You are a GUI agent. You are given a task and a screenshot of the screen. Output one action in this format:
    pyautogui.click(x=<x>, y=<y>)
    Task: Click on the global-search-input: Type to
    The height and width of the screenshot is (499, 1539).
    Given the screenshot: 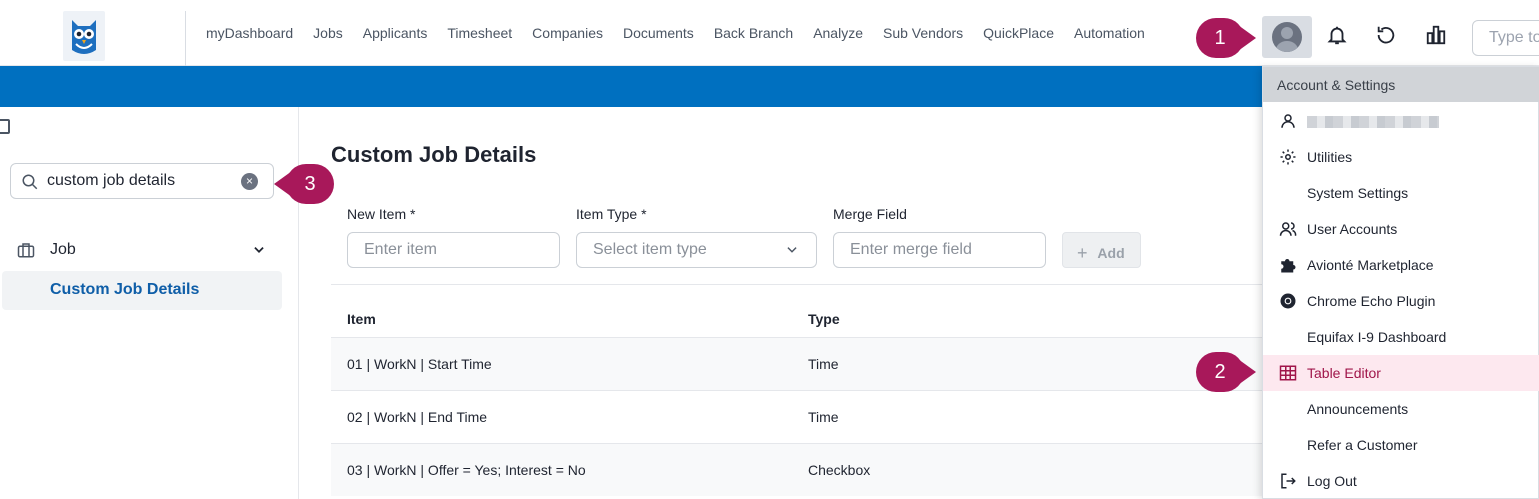 What is the action you would take?
    pyautogui.click(x=1505, y=38)
    